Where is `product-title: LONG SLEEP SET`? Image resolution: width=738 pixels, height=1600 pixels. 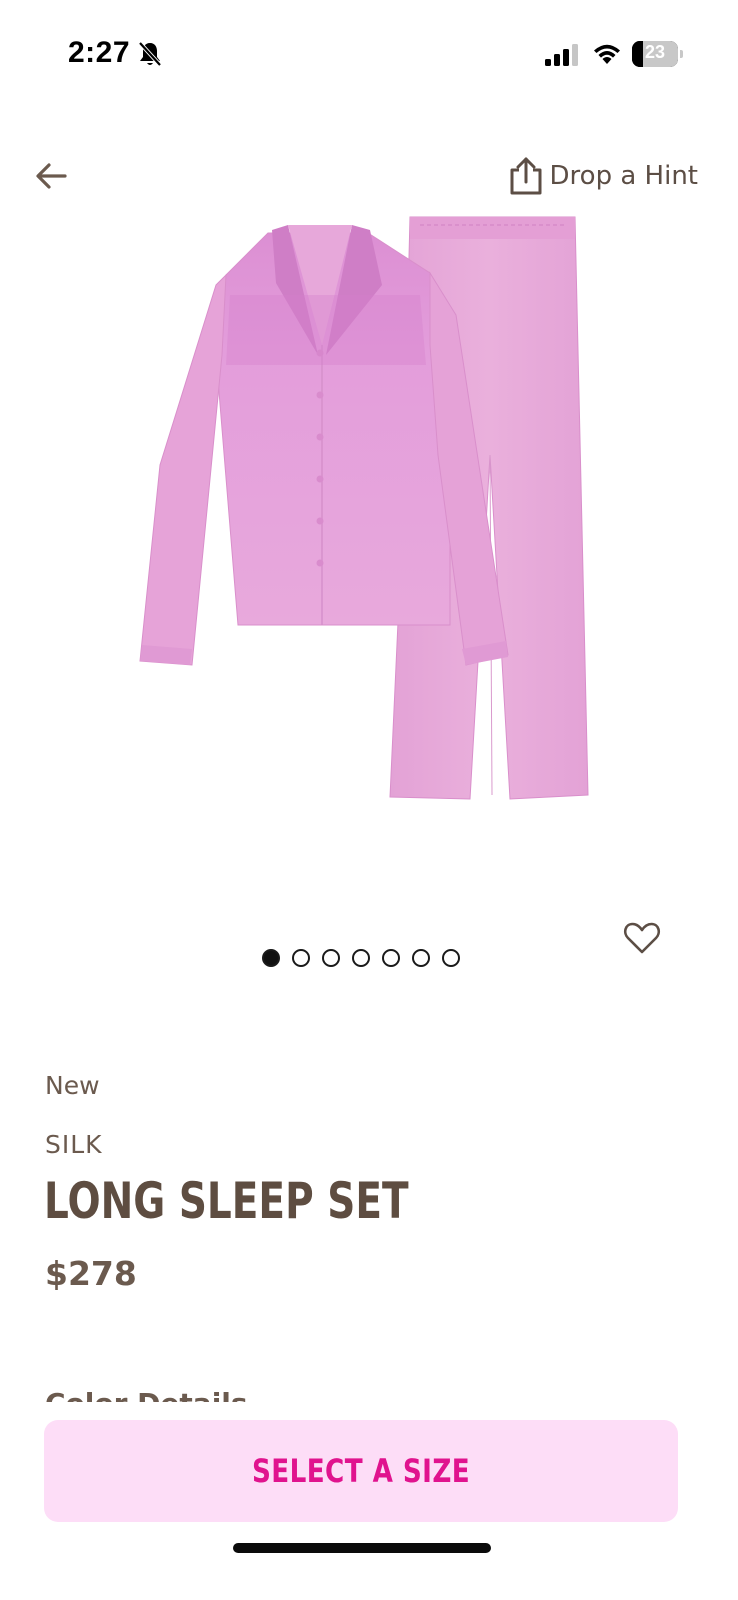
product-title: LONG SLEEP SET is located at coordinates (226, 1201).